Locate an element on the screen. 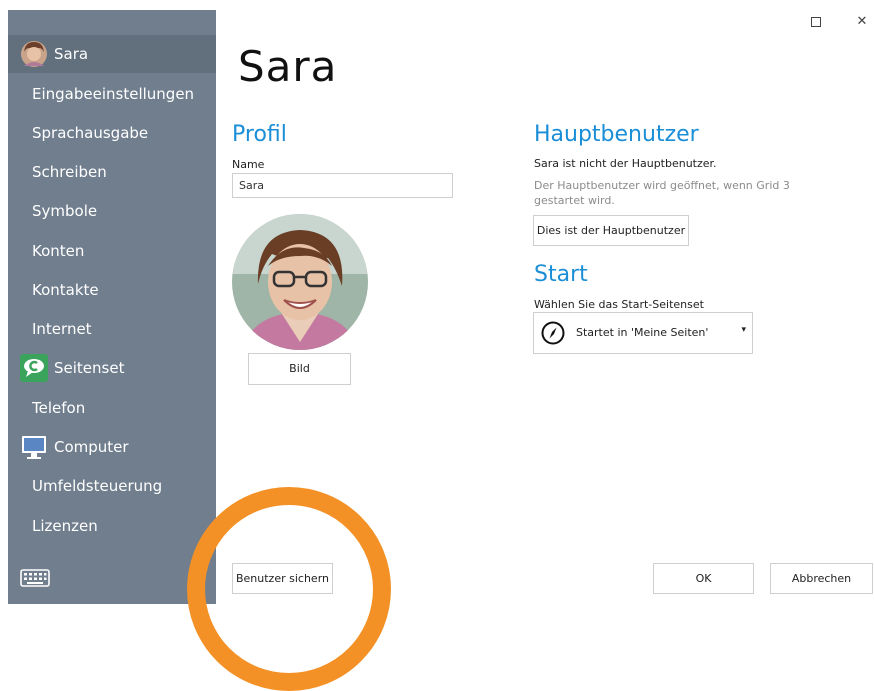 This screenshot has height=691, width=874. start-pageset-value: Startet in 'Meine Seiten' is located at coordinates (642, 332).